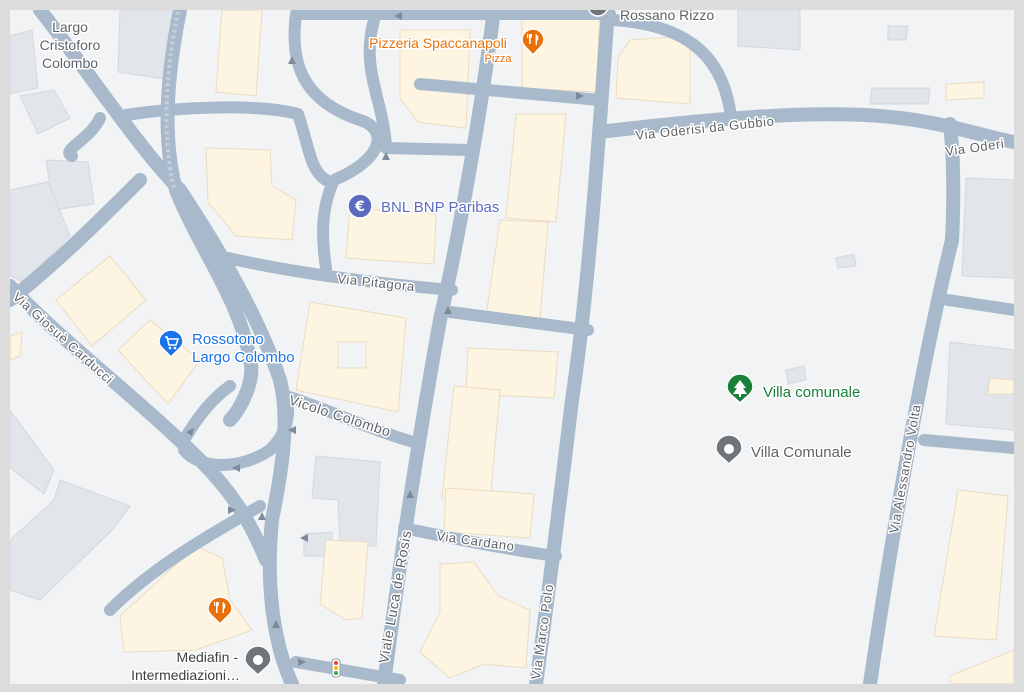 The width and height of the screenshot is (1024, 692). What do you see at coordinates (952, 182) in the screenshot?
I see `road-via-oderisi-east` at bounding box center [952, 182].